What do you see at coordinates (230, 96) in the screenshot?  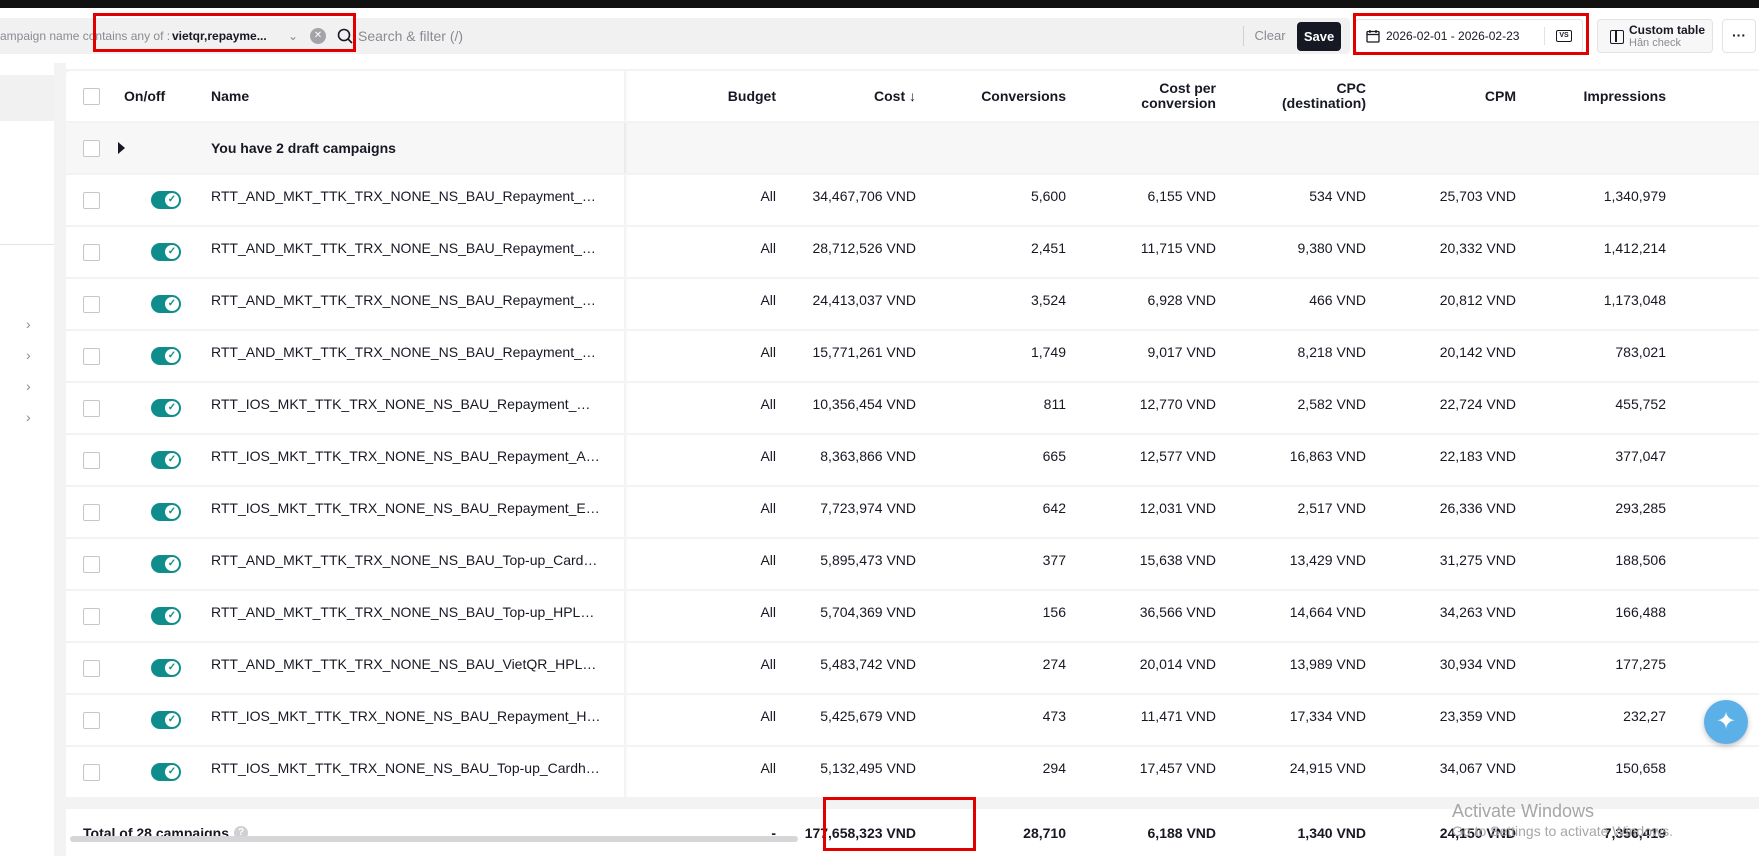 I see `header-name: Name` at bounding box center [230, 96].